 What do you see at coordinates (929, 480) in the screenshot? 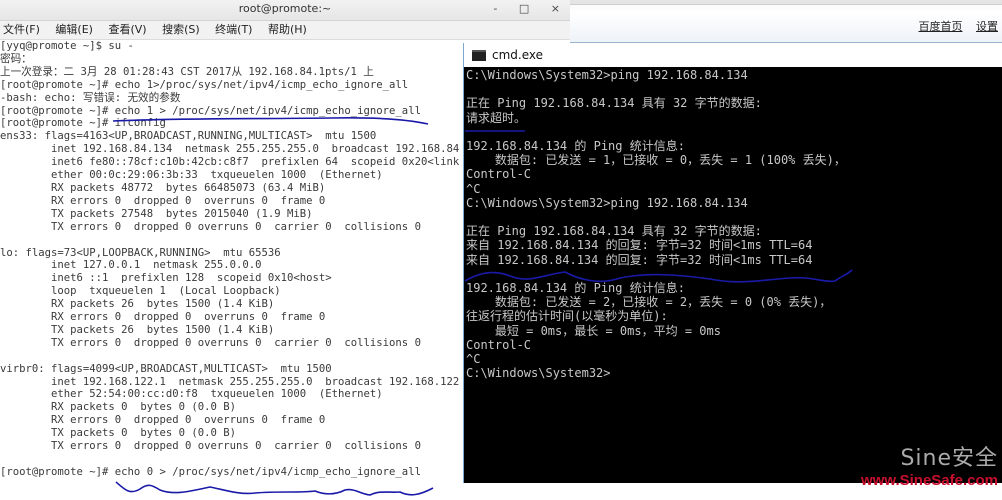
I see `watermark-url: www.SineSafe.com` at bounding box center [929, 480].